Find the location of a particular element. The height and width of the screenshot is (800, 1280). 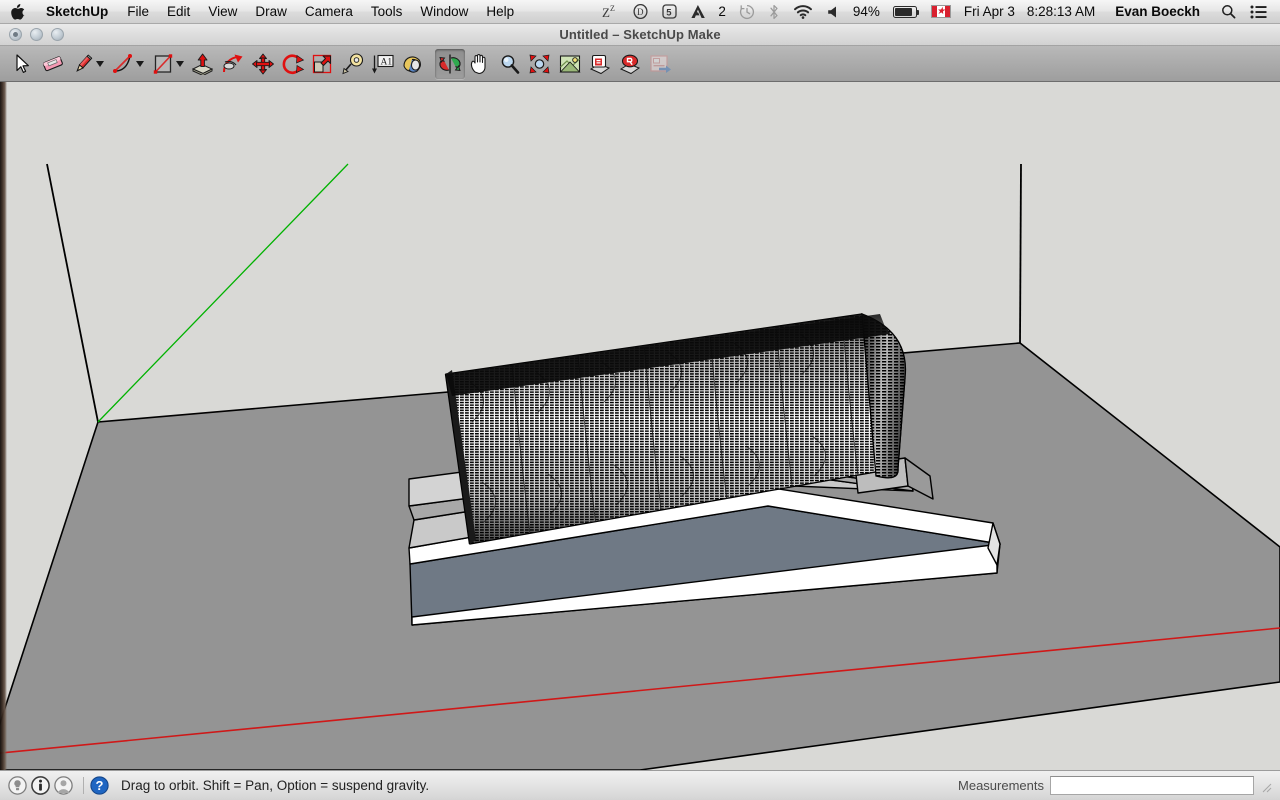

dropbox-icon: D is located at coordinates (640, 12).